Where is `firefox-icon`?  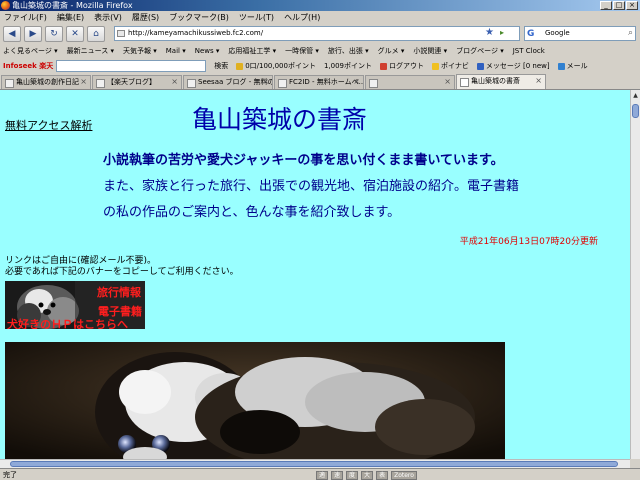 firefox-icon is located at coordinates (5, 5).